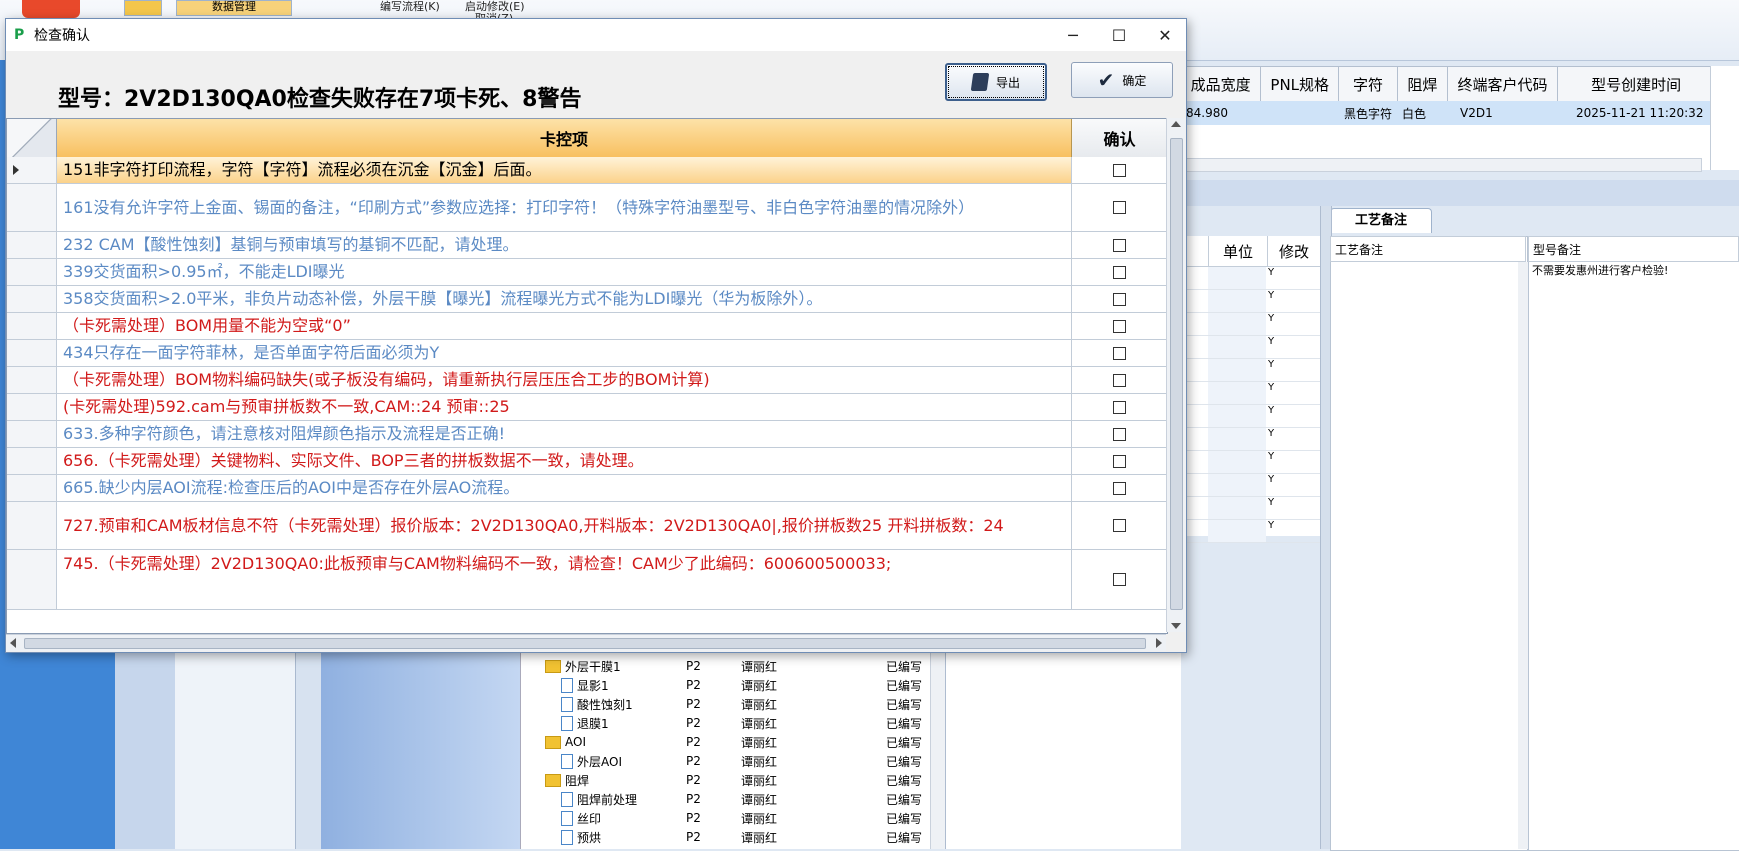 This screenshot has width=1739, height=851. What do you see at coordinates (587, 170) in the screenshot?
I see `check-item-row: 151非字符打印流程，字符【字符】流程必须在沉金【沉金】后面。` at bounding box center [587, 170].